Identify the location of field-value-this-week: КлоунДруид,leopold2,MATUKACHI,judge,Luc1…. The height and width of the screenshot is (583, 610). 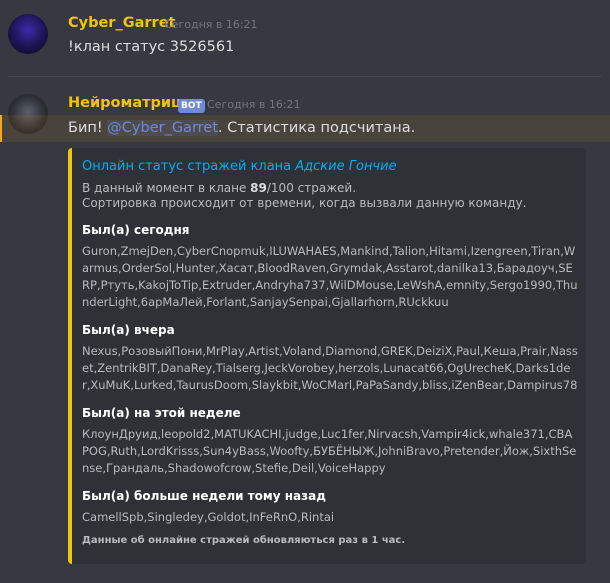
(329, 451).